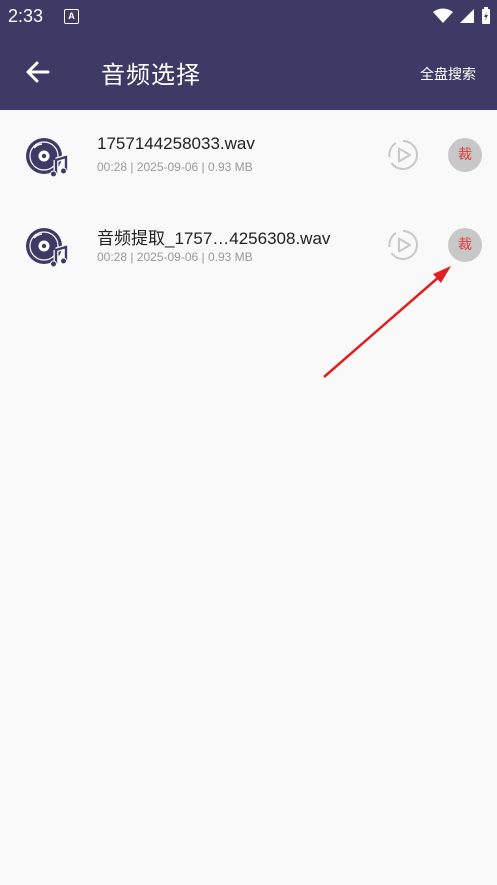 The height and width of the screenshot is (885, 497). What do you see at coordinates (486, 15) in the screenshot?
I see `battery-icon` at bounding box center [486, 15].